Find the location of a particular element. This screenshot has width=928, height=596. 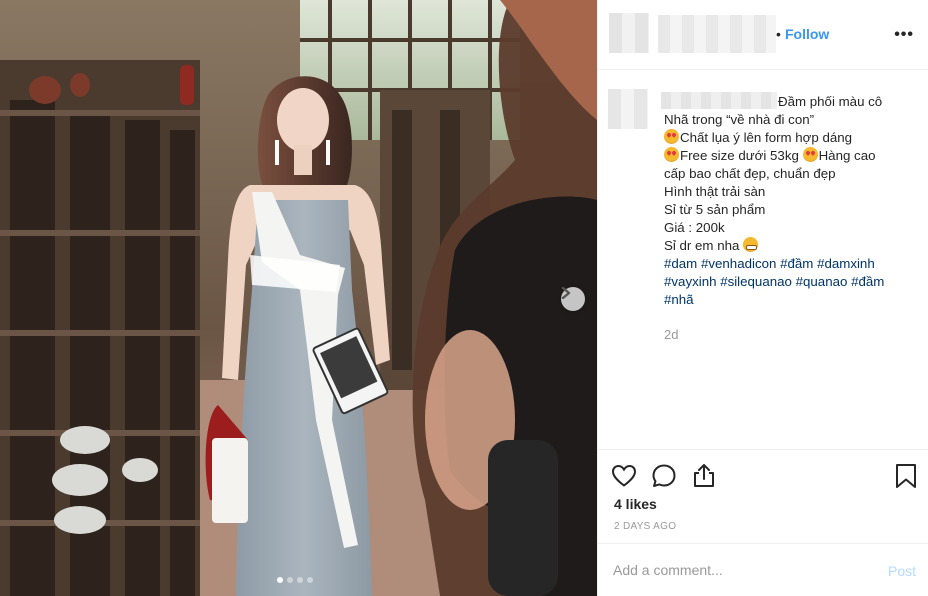

hashtag-link: #nhã is located at coordinates (679, 299).